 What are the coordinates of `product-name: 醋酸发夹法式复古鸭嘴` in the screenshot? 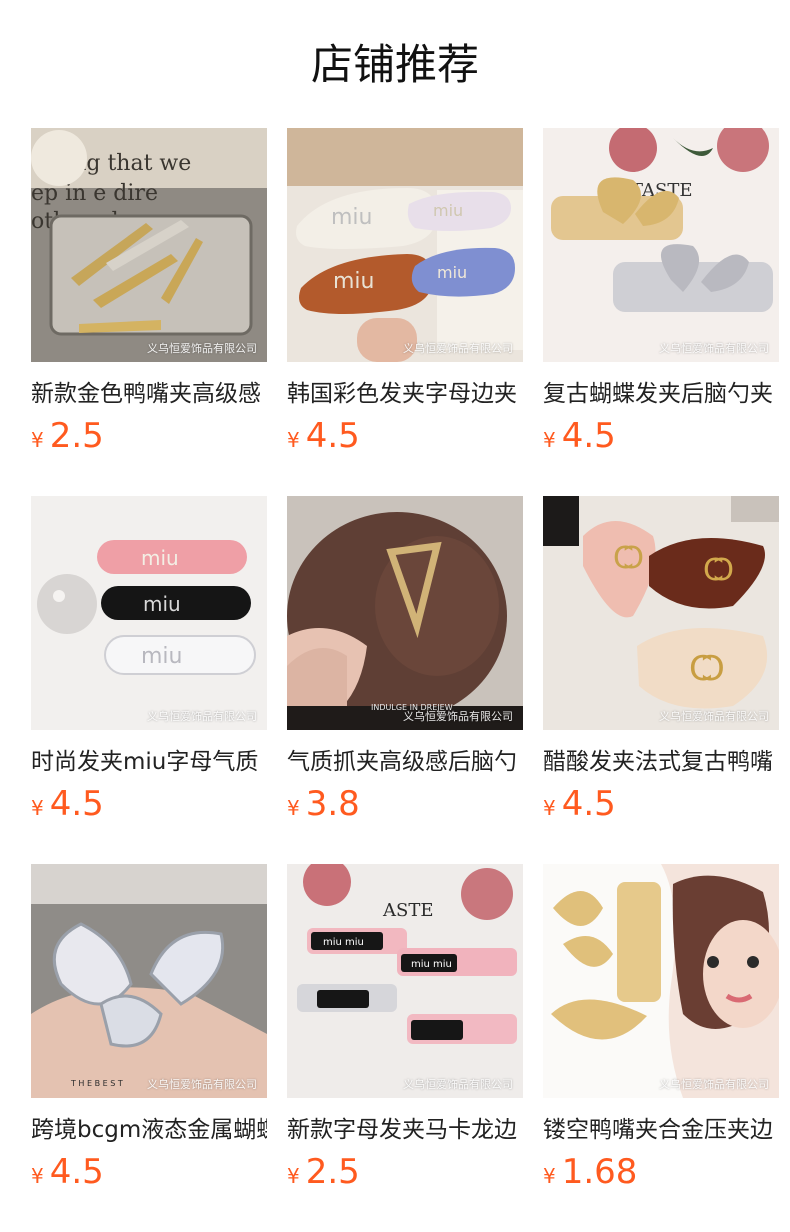 It's located at (661, 762).